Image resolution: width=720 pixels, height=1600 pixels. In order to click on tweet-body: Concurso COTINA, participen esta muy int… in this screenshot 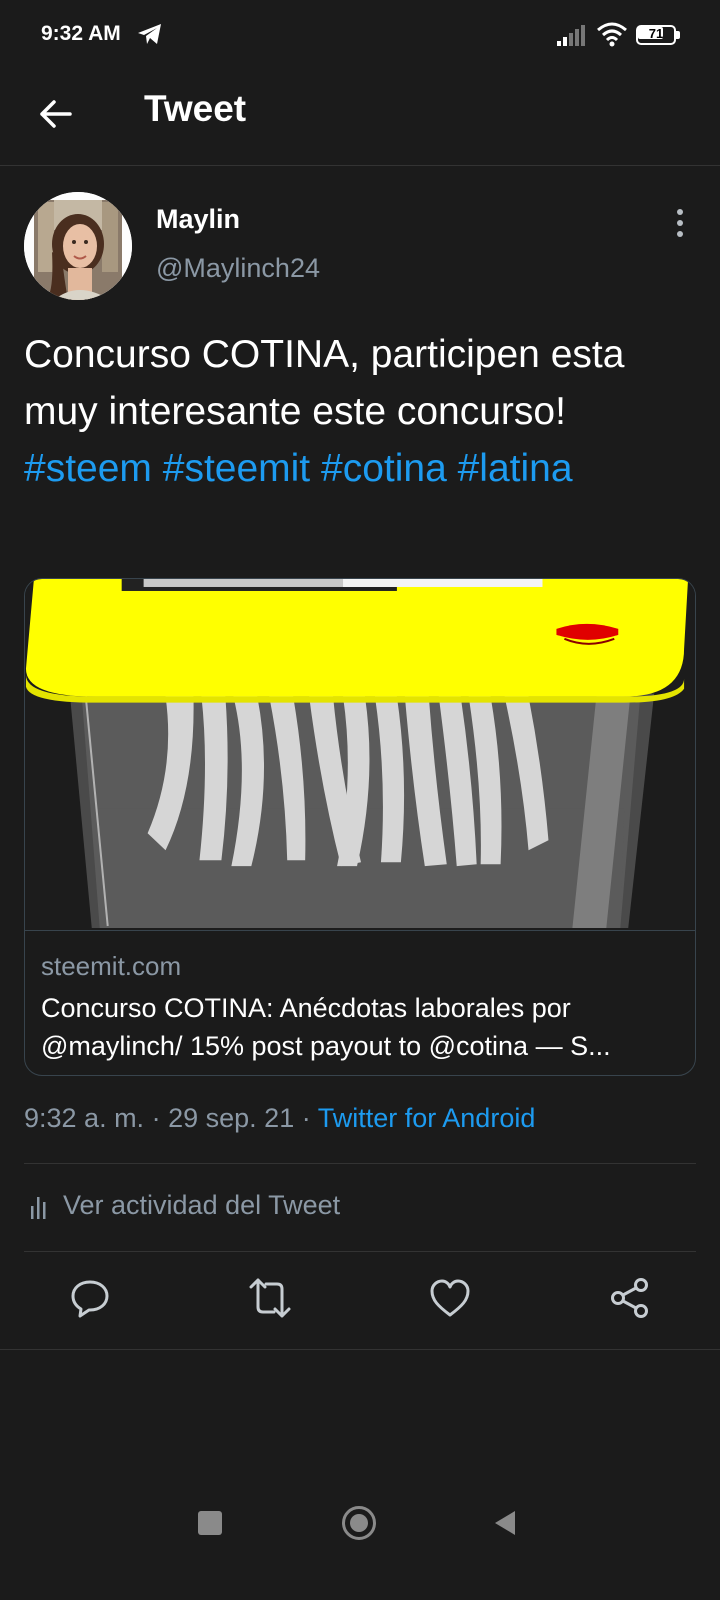, I will do `click(324, 383)`.